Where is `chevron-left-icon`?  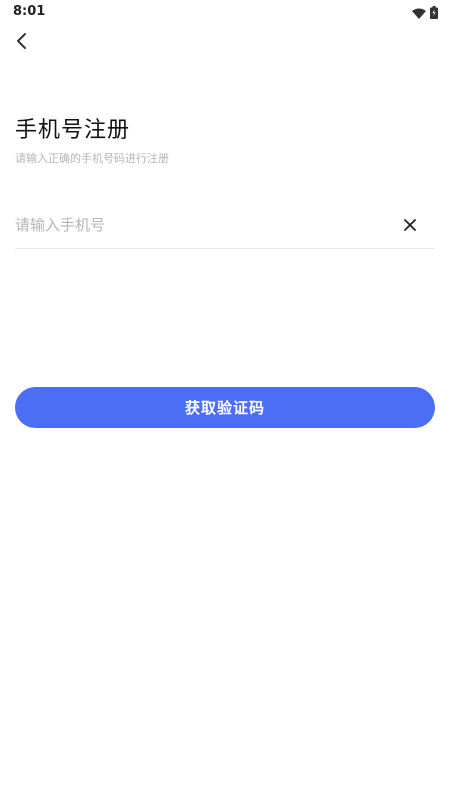 chevron-left-icon is located at coordinates (21, 43).